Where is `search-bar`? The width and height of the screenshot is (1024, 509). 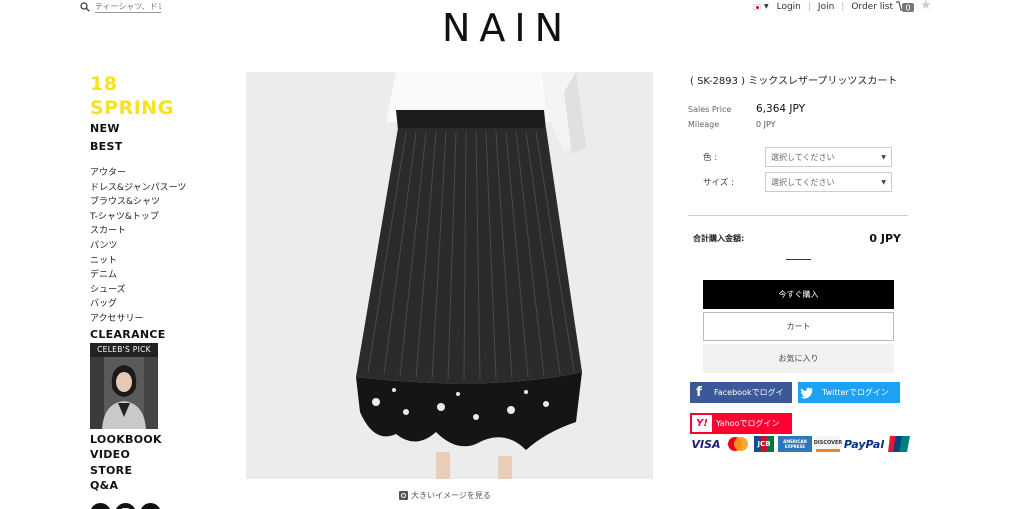 search-bar is located at coordinates (120, 7).